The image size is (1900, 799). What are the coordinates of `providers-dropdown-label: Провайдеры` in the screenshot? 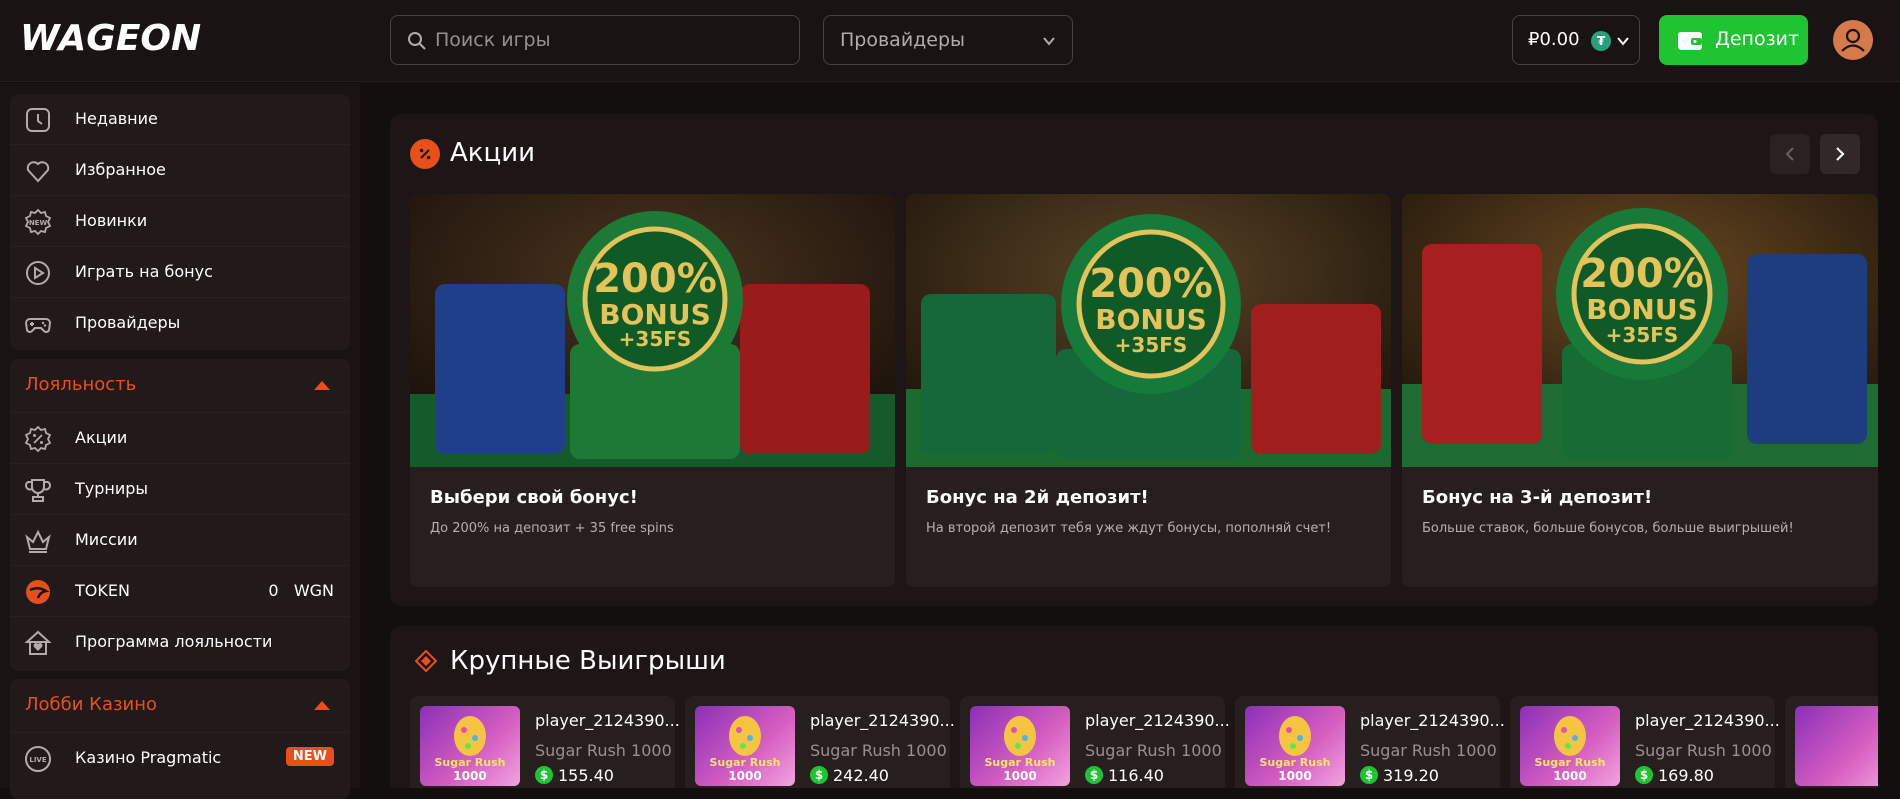 It's located at (903, 40).